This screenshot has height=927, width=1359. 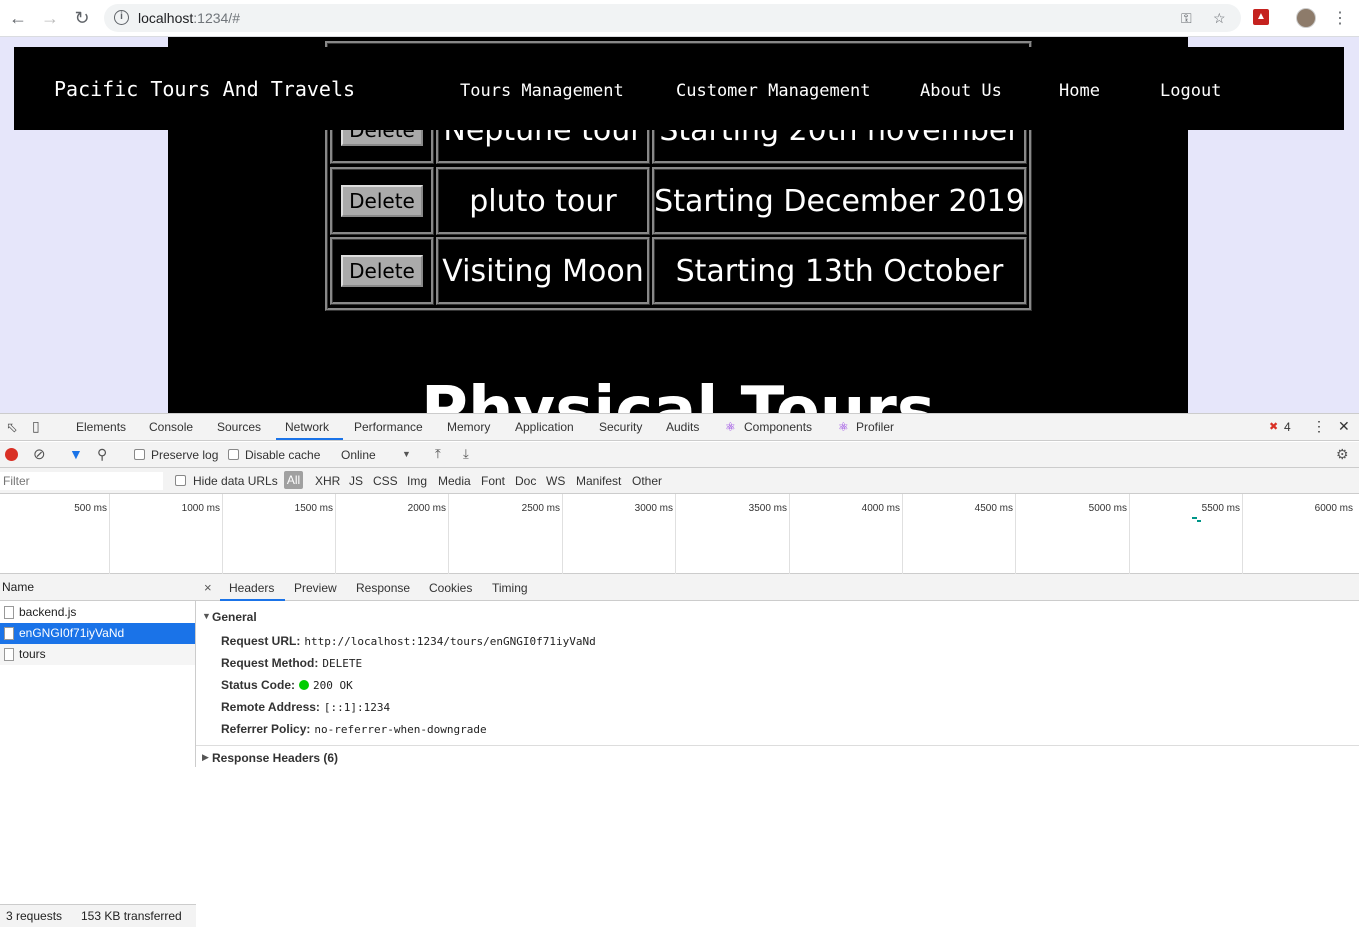 What do you see at coordinates (356, 481) in the screenshot?
I see `type-filter-js: JS` at bounding box center [356, 481].